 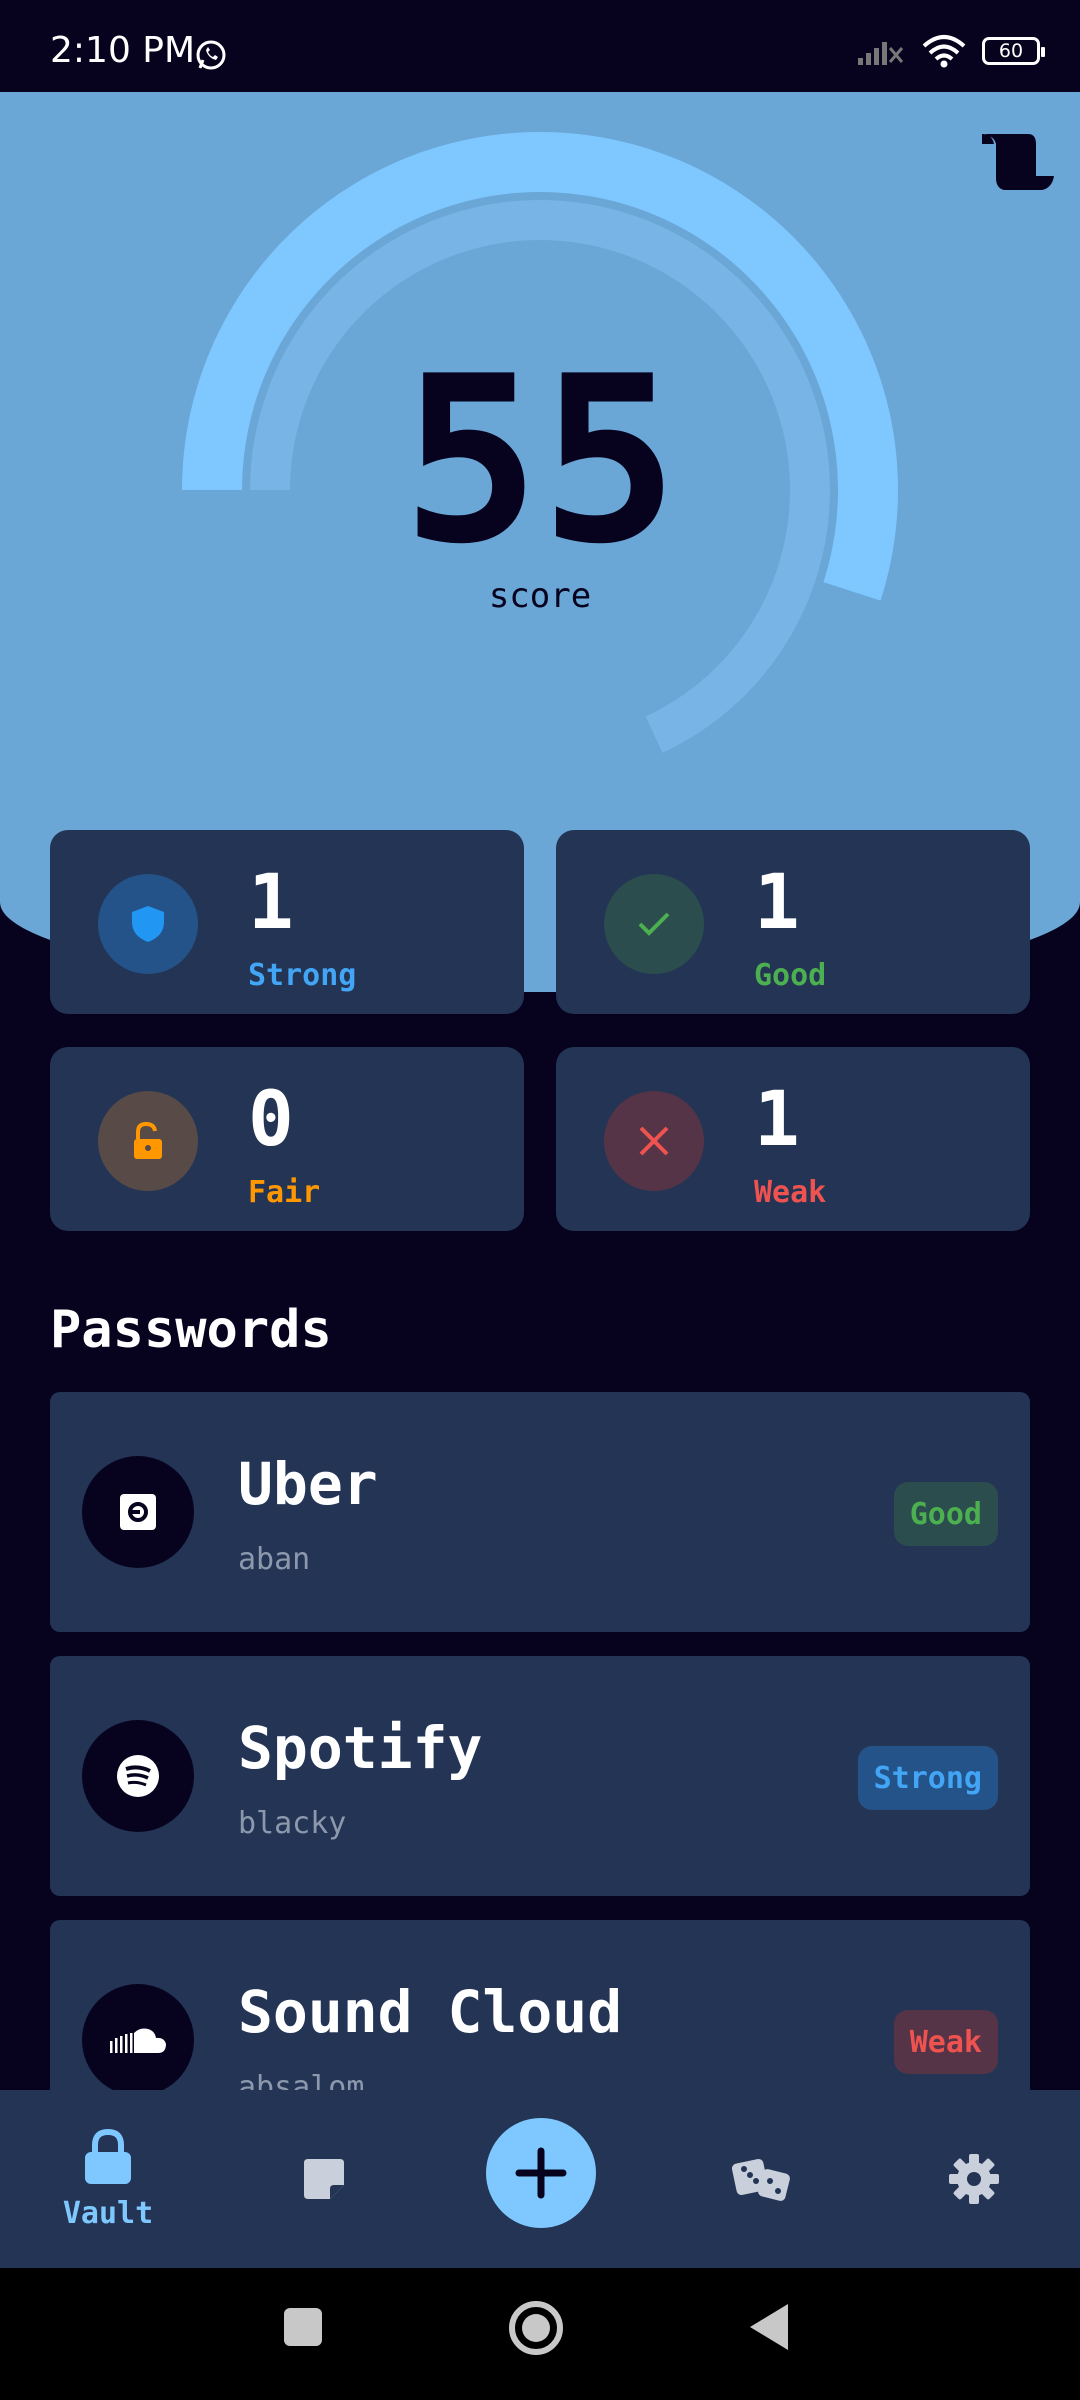 What do you see at coordinates (430, 2012) in the screenshot?
I see `password-title: Sound Cloud` at bounding box center [430, 2012].